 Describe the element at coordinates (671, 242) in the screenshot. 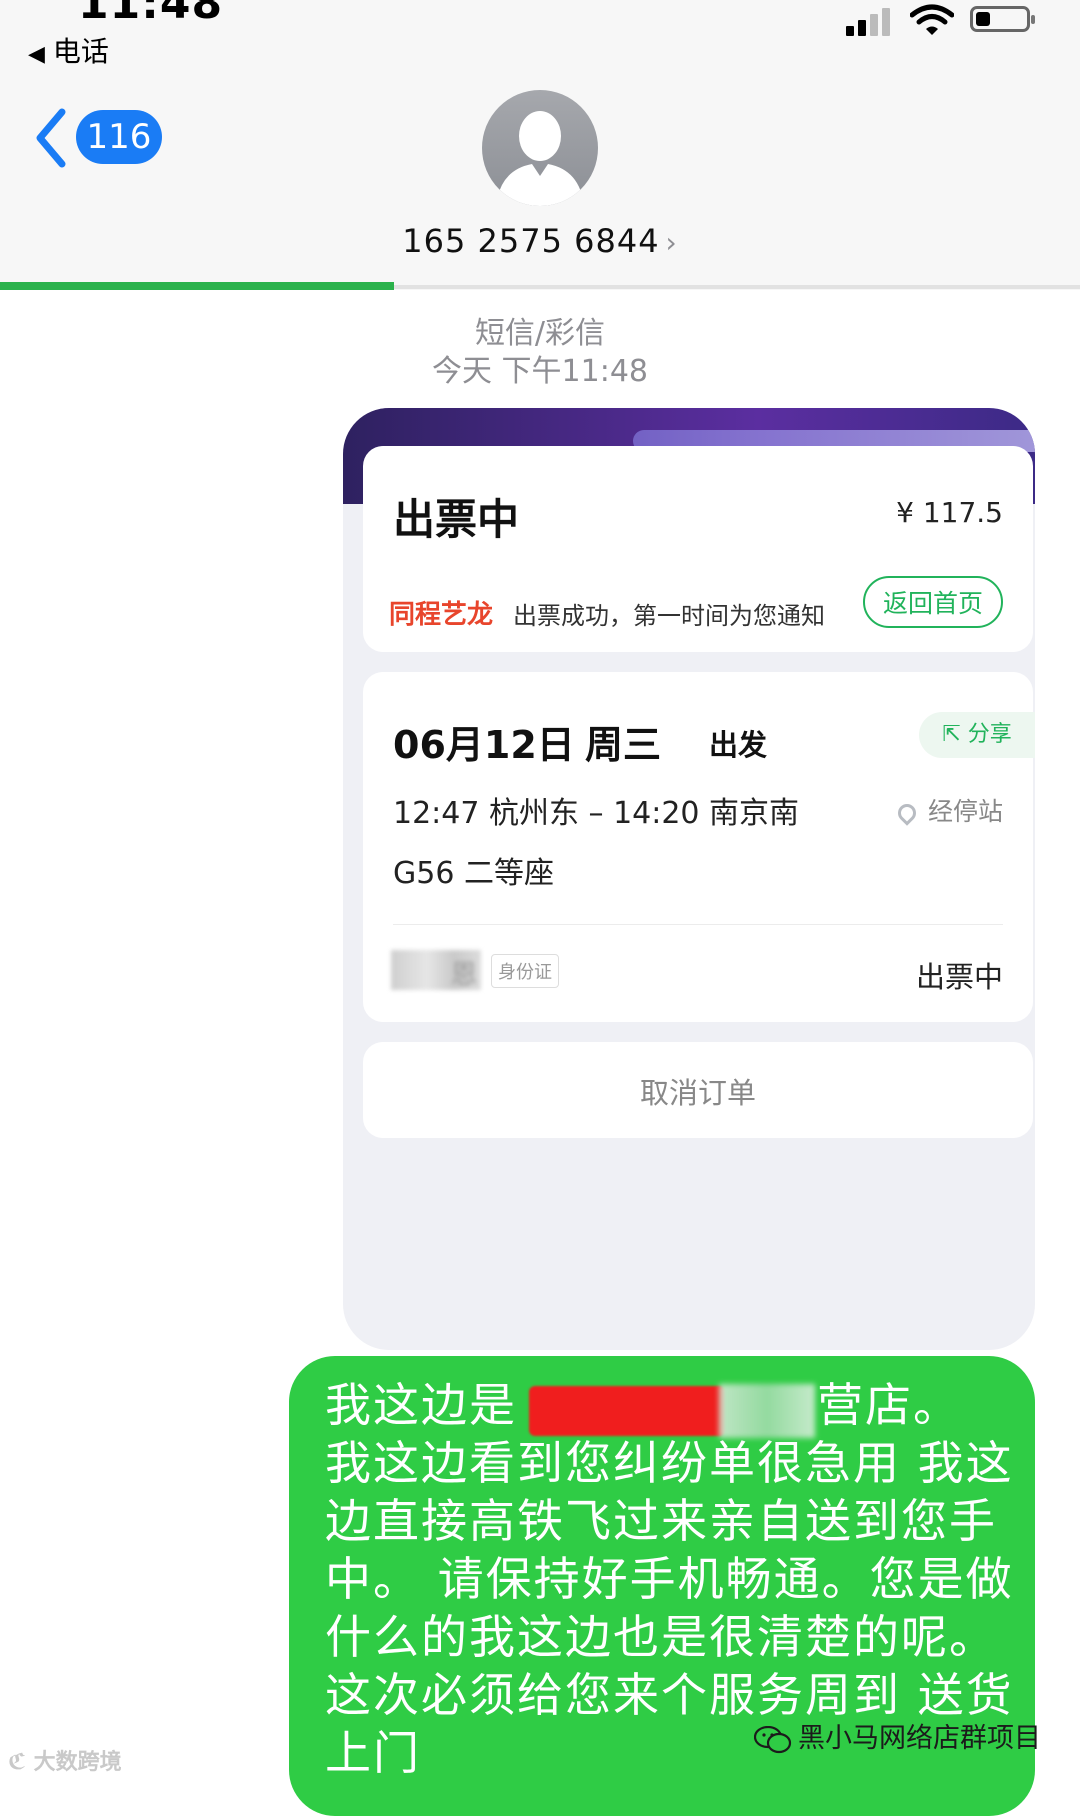

I see `chevron-right-icon: ›` at that location.